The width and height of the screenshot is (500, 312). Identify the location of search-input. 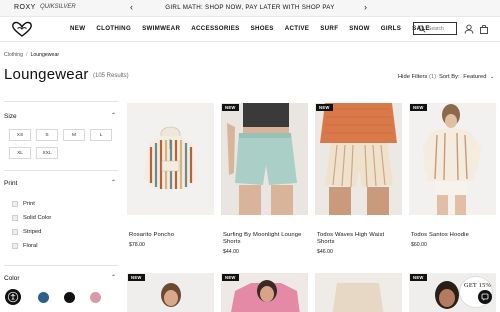
(442, 28).